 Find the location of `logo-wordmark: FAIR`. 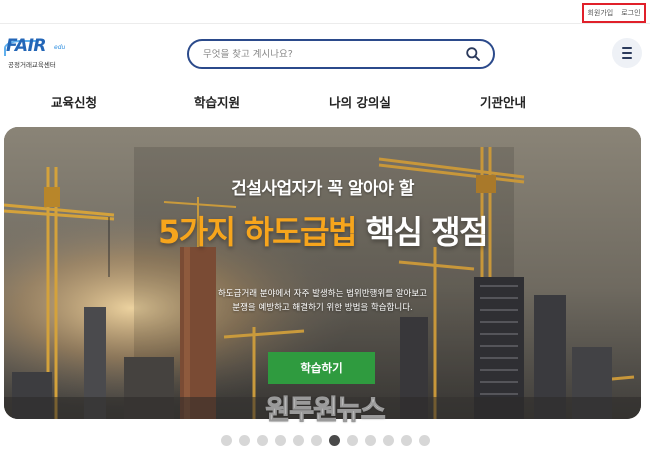

logo-wordmark: FAIR is located at coordinates (26, 46).